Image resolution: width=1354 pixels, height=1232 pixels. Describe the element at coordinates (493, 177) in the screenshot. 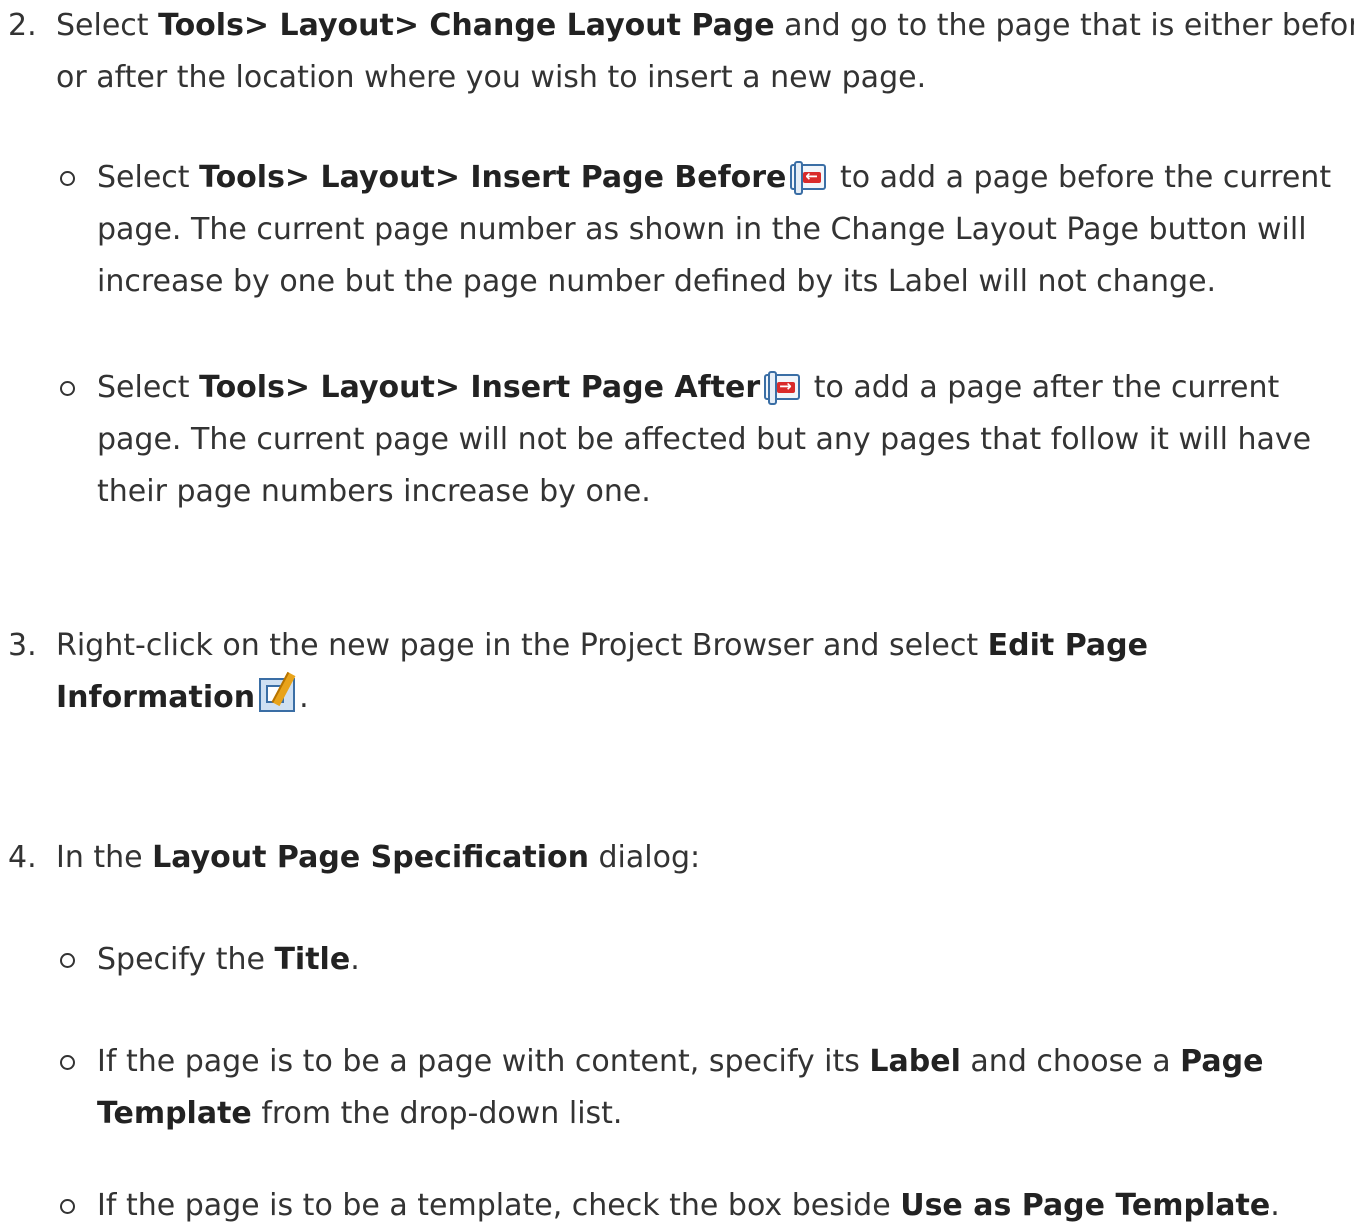

I see `menu-path: Tools> Layout> Insert Page Before` at that location.